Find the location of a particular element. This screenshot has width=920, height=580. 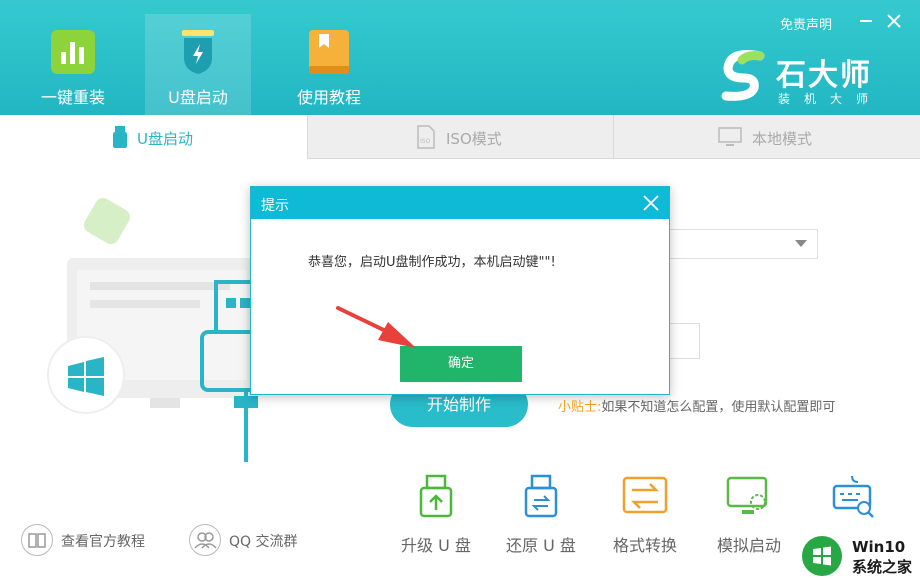

watermark: Win10 系统之家 is located at coordinates (858, 555).